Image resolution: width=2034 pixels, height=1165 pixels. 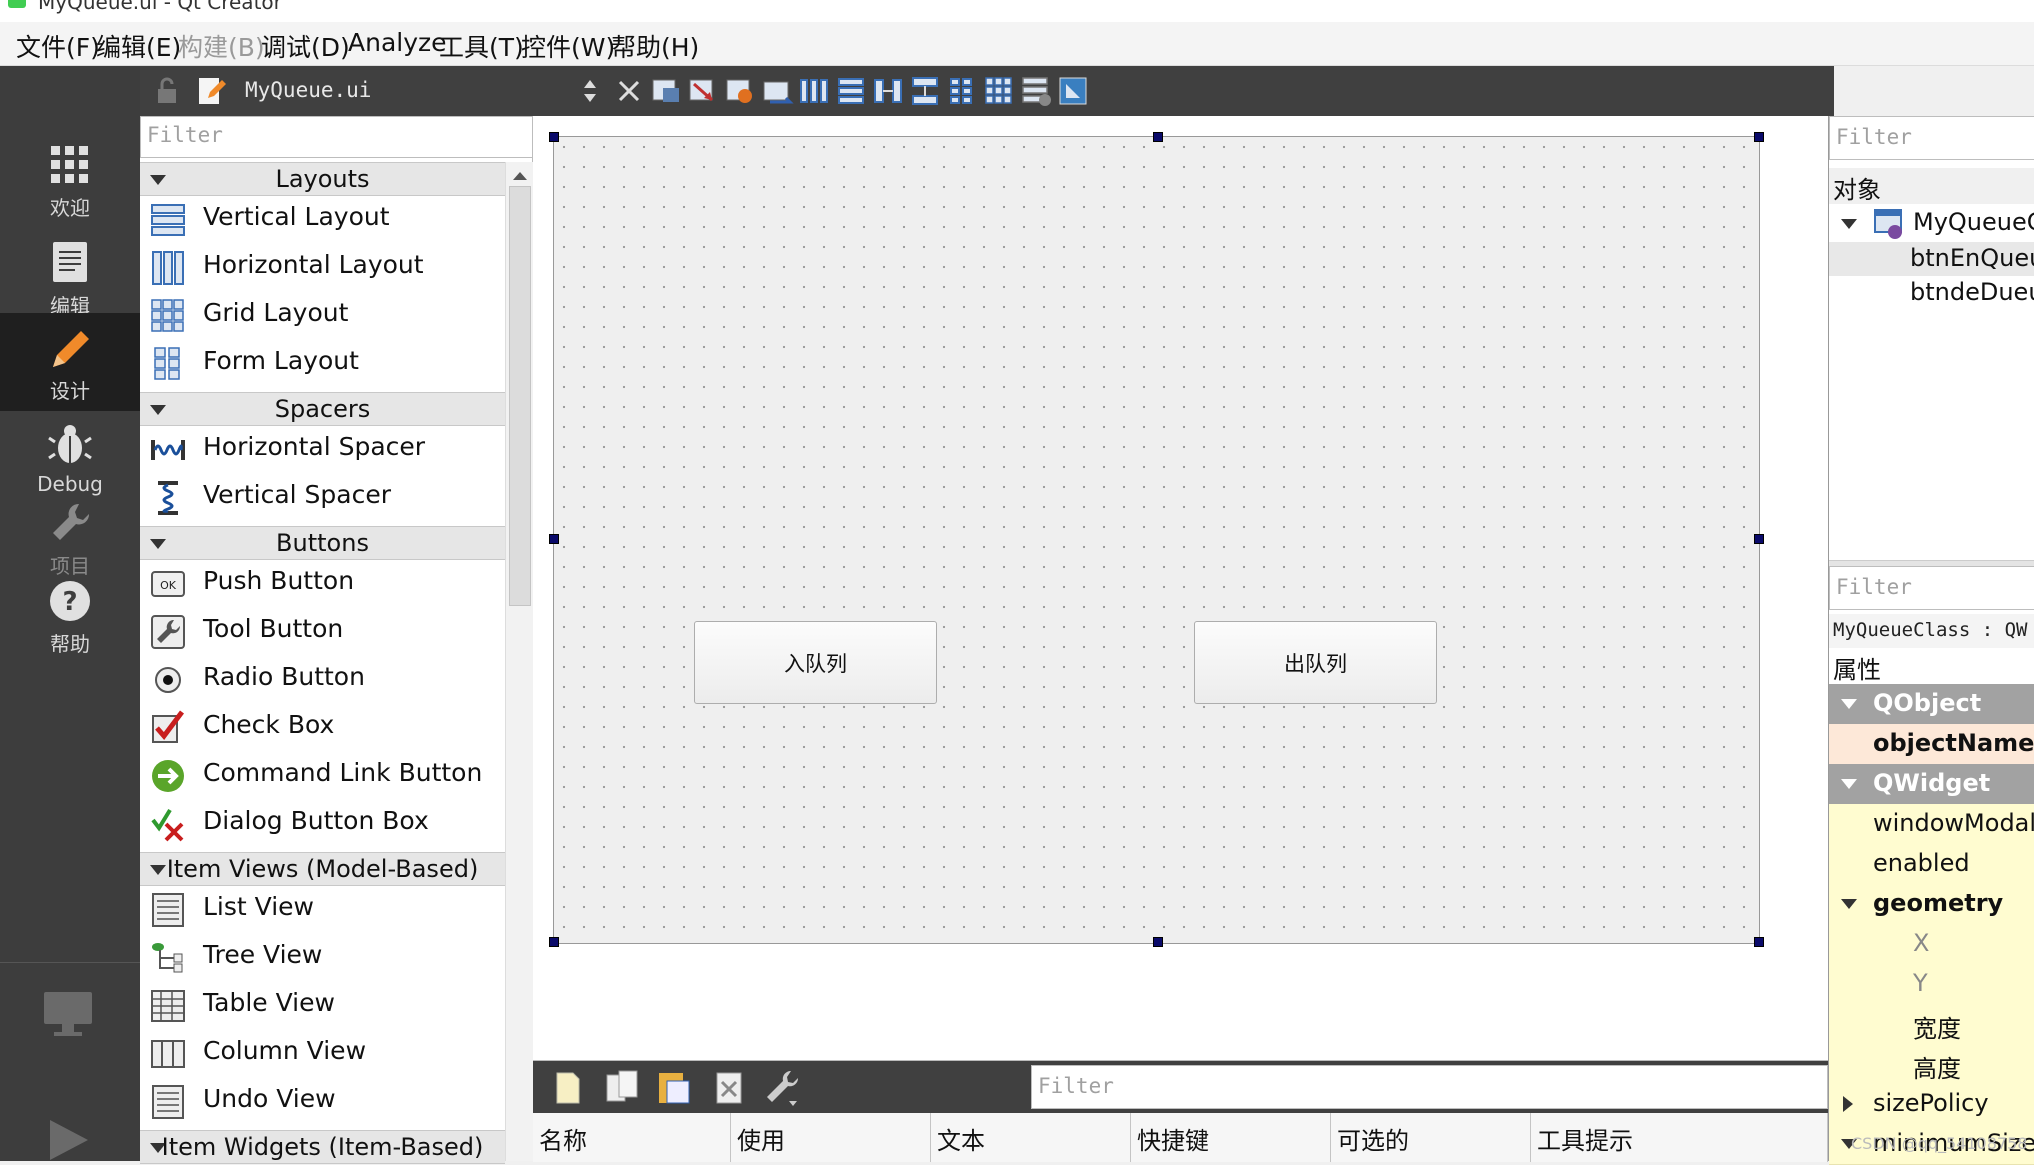 I want to click on mode-help: ? 帮助, so click(x=70, y=615).